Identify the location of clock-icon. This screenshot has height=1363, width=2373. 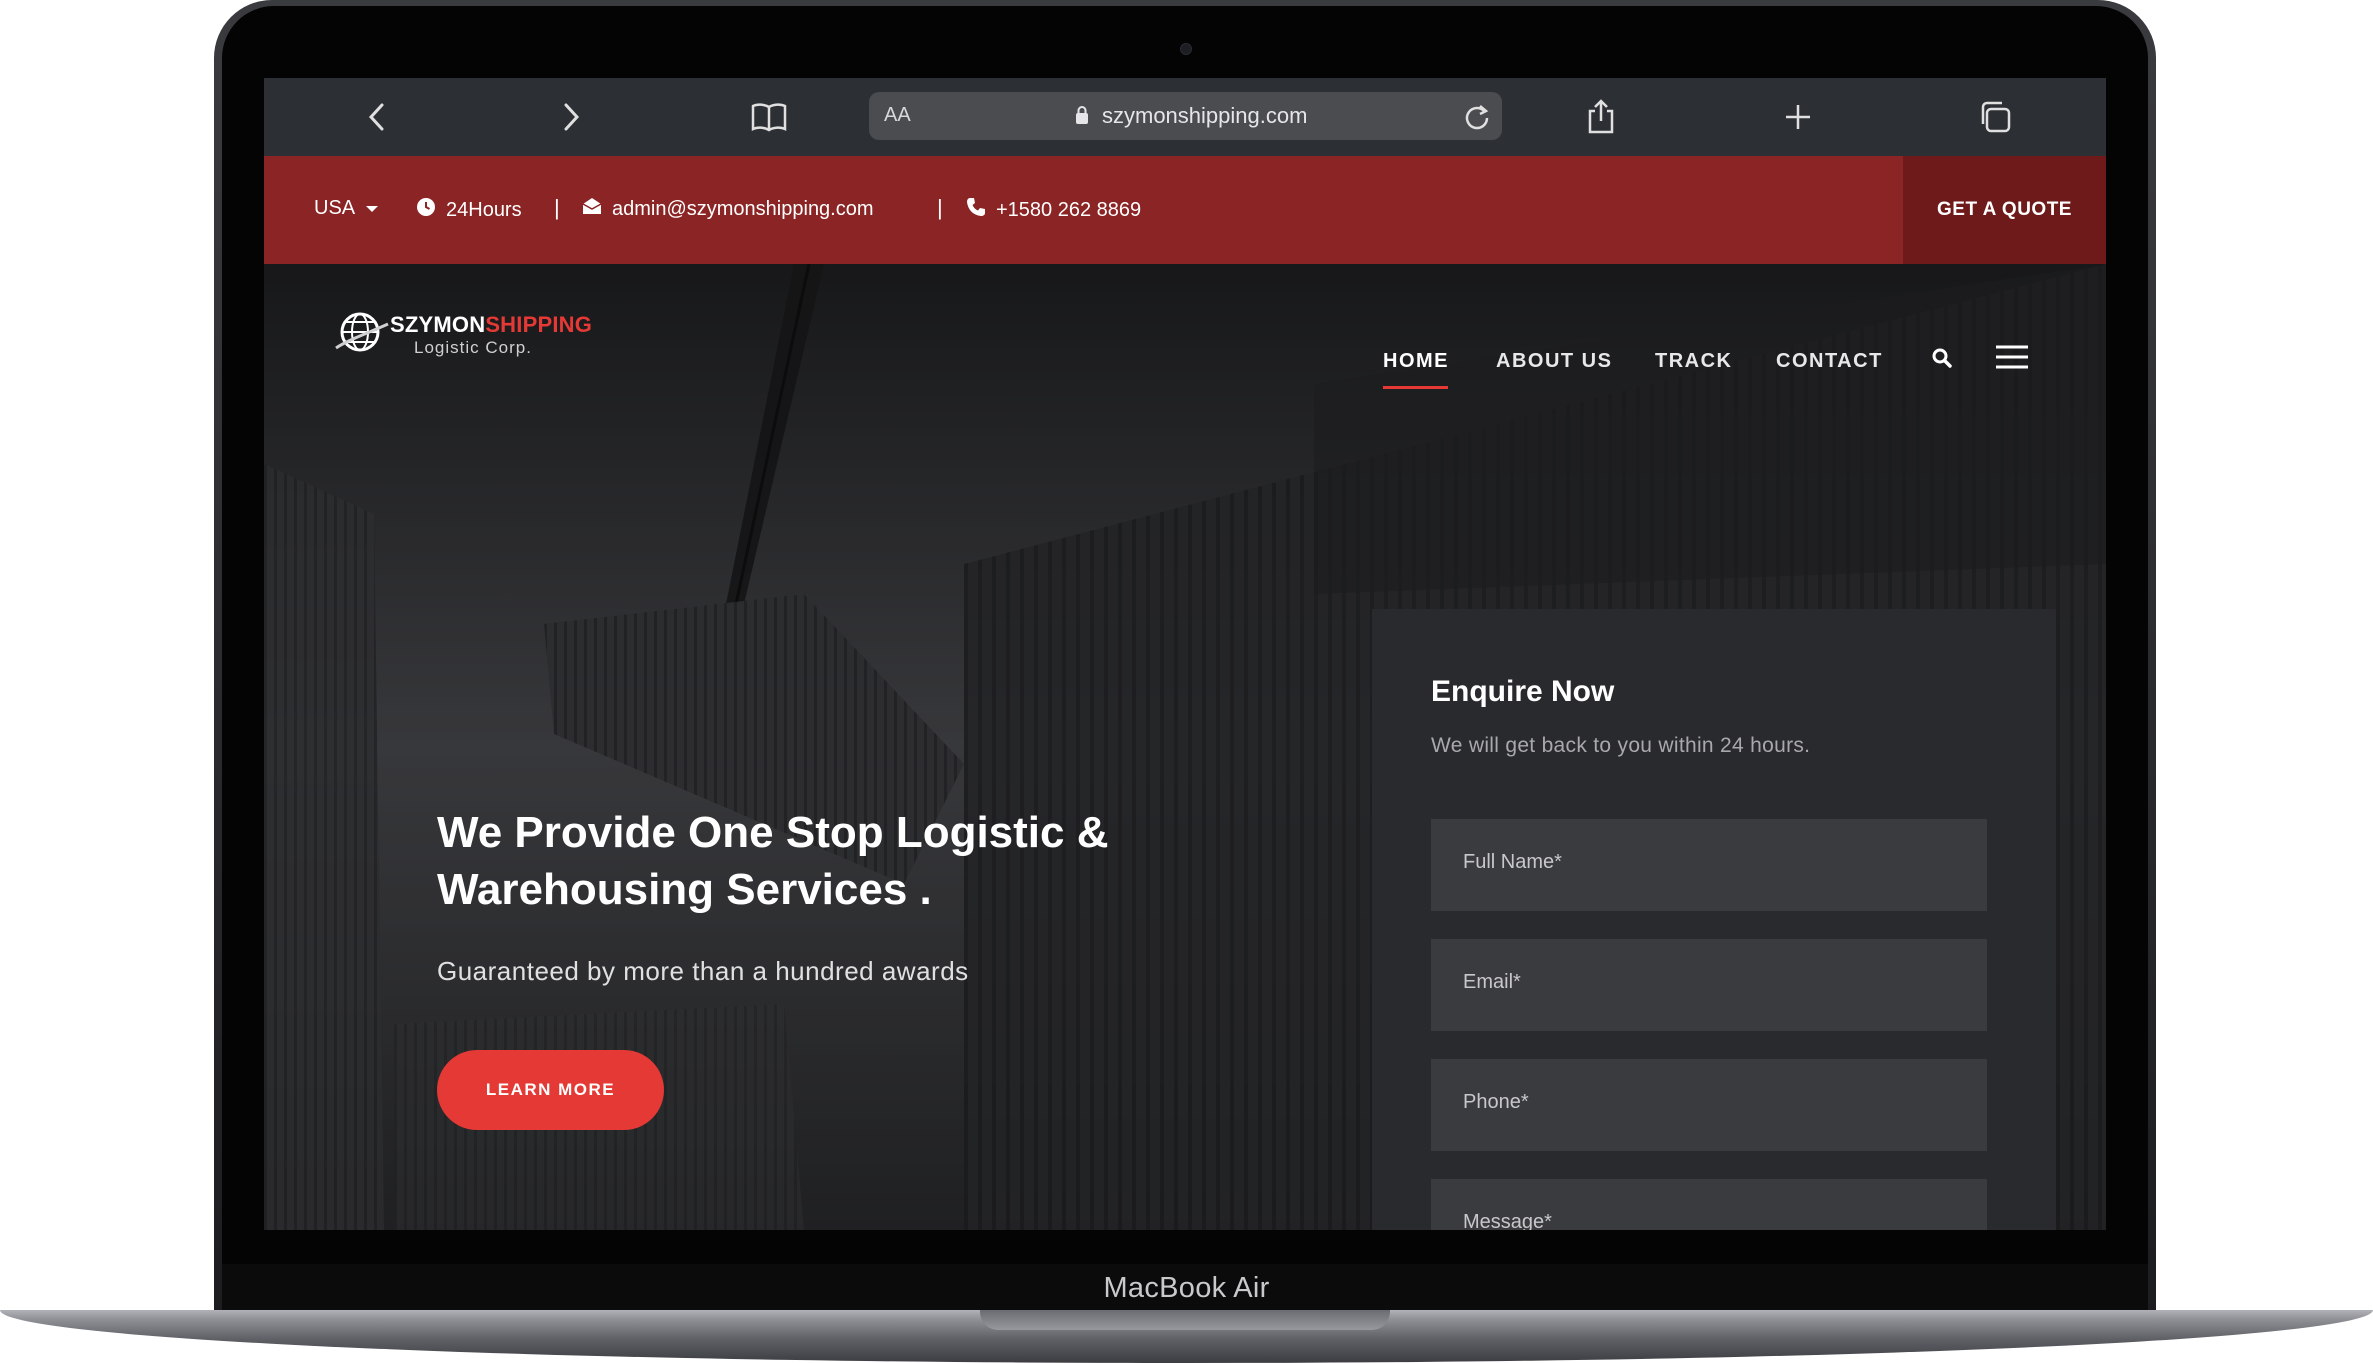
(426, 210).